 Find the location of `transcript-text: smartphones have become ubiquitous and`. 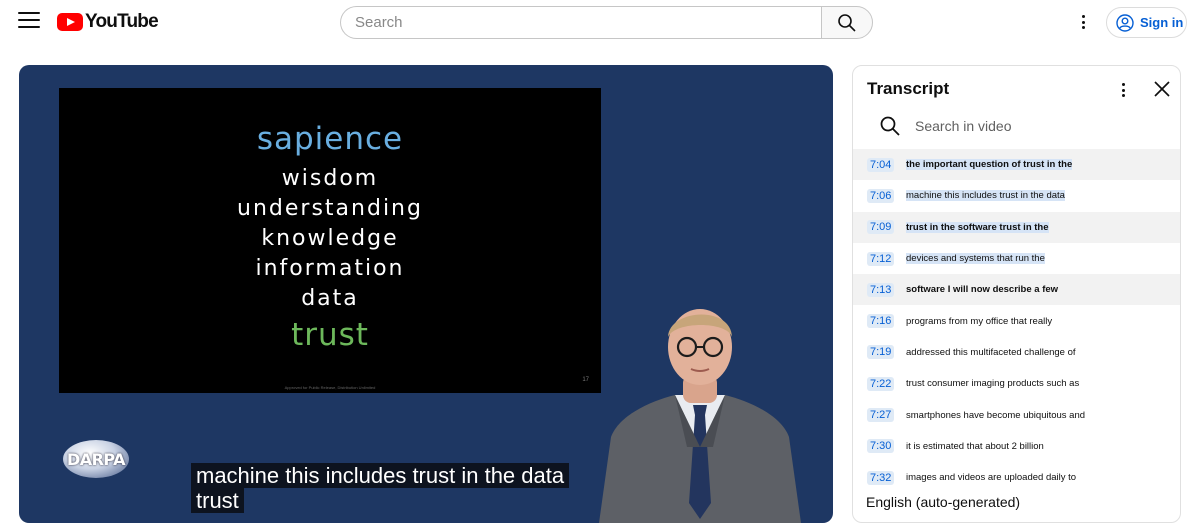

transcript-text: smartphones have become ubiquitous and is located at coordinates (996, 415).